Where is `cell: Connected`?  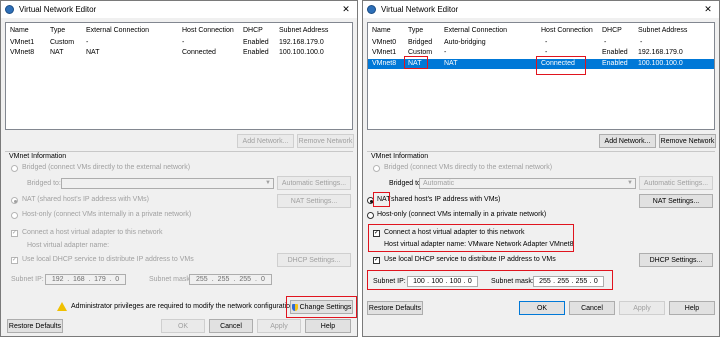
cell: Connected is located at coordinates (199, 52).